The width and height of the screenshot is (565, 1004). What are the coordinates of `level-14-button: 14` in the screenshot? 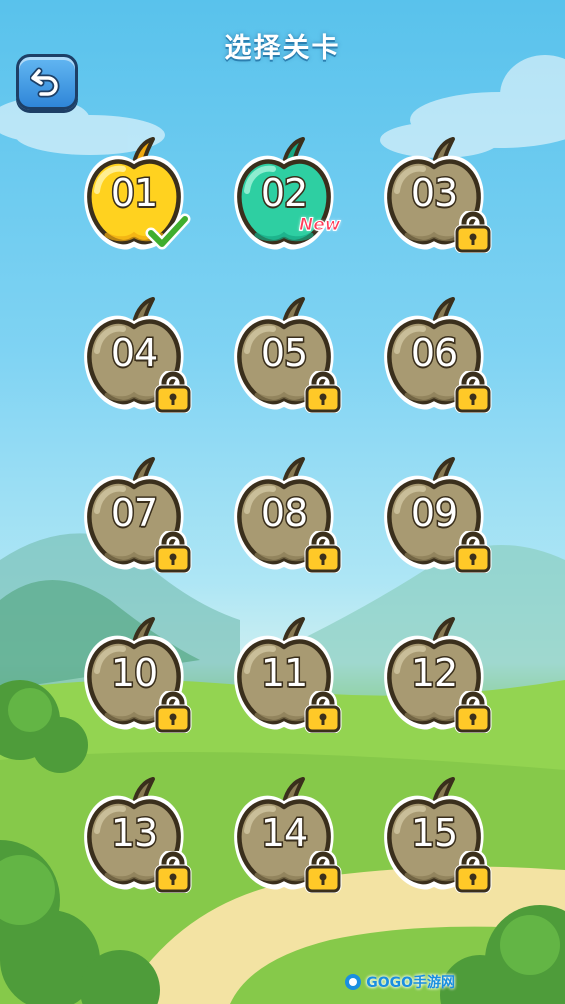 It's located at (291, 839).